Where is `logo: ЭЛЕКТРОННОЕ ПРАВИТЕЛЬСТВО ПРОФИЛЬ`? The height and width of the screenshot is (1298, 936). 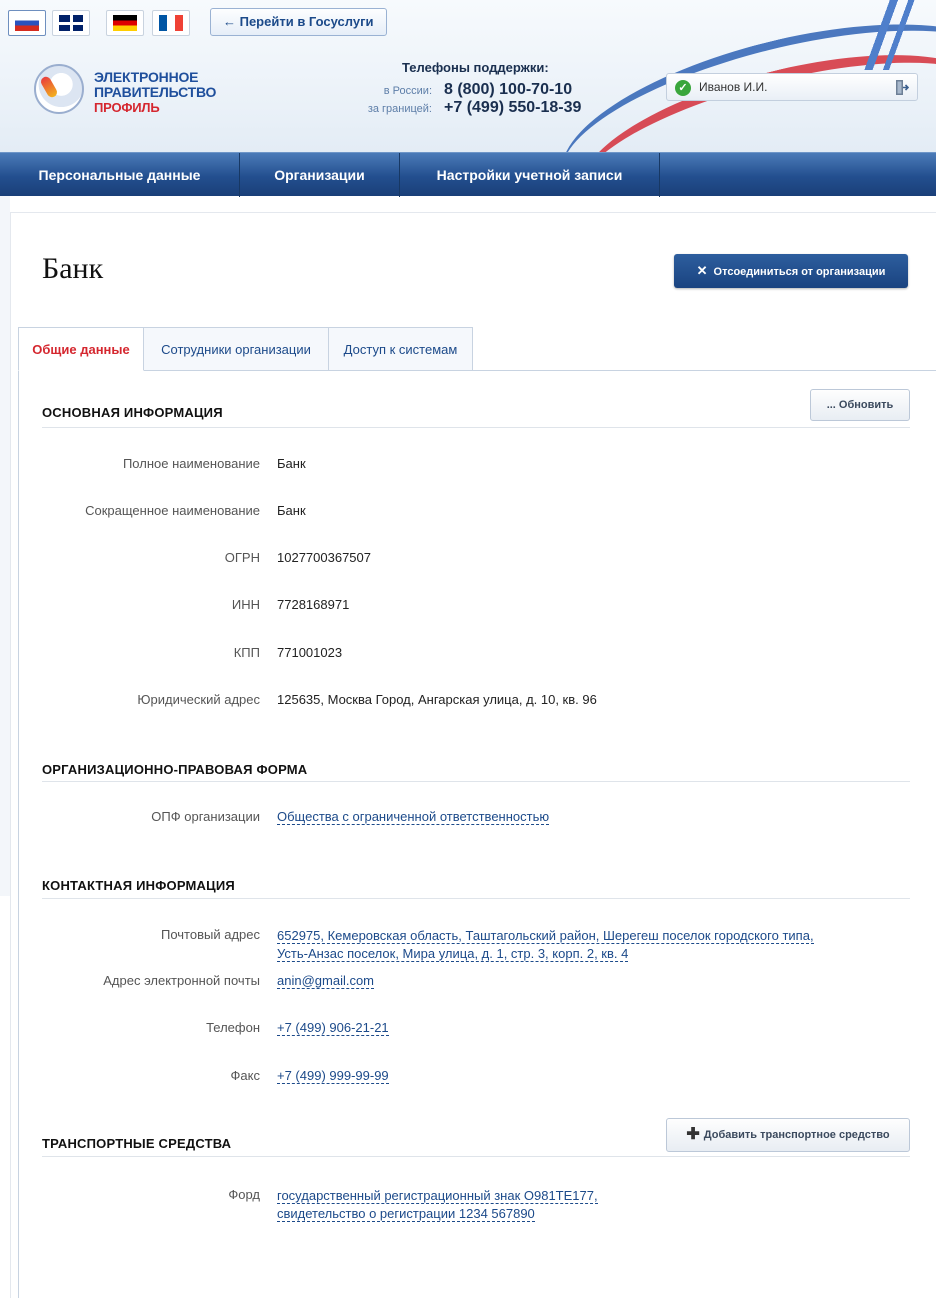 logo: ЭЛЕКТРОННОЕ ПРАВИТЕЛЬСТВО ПРОФИЛЬ is located at coordinates (154, 92).